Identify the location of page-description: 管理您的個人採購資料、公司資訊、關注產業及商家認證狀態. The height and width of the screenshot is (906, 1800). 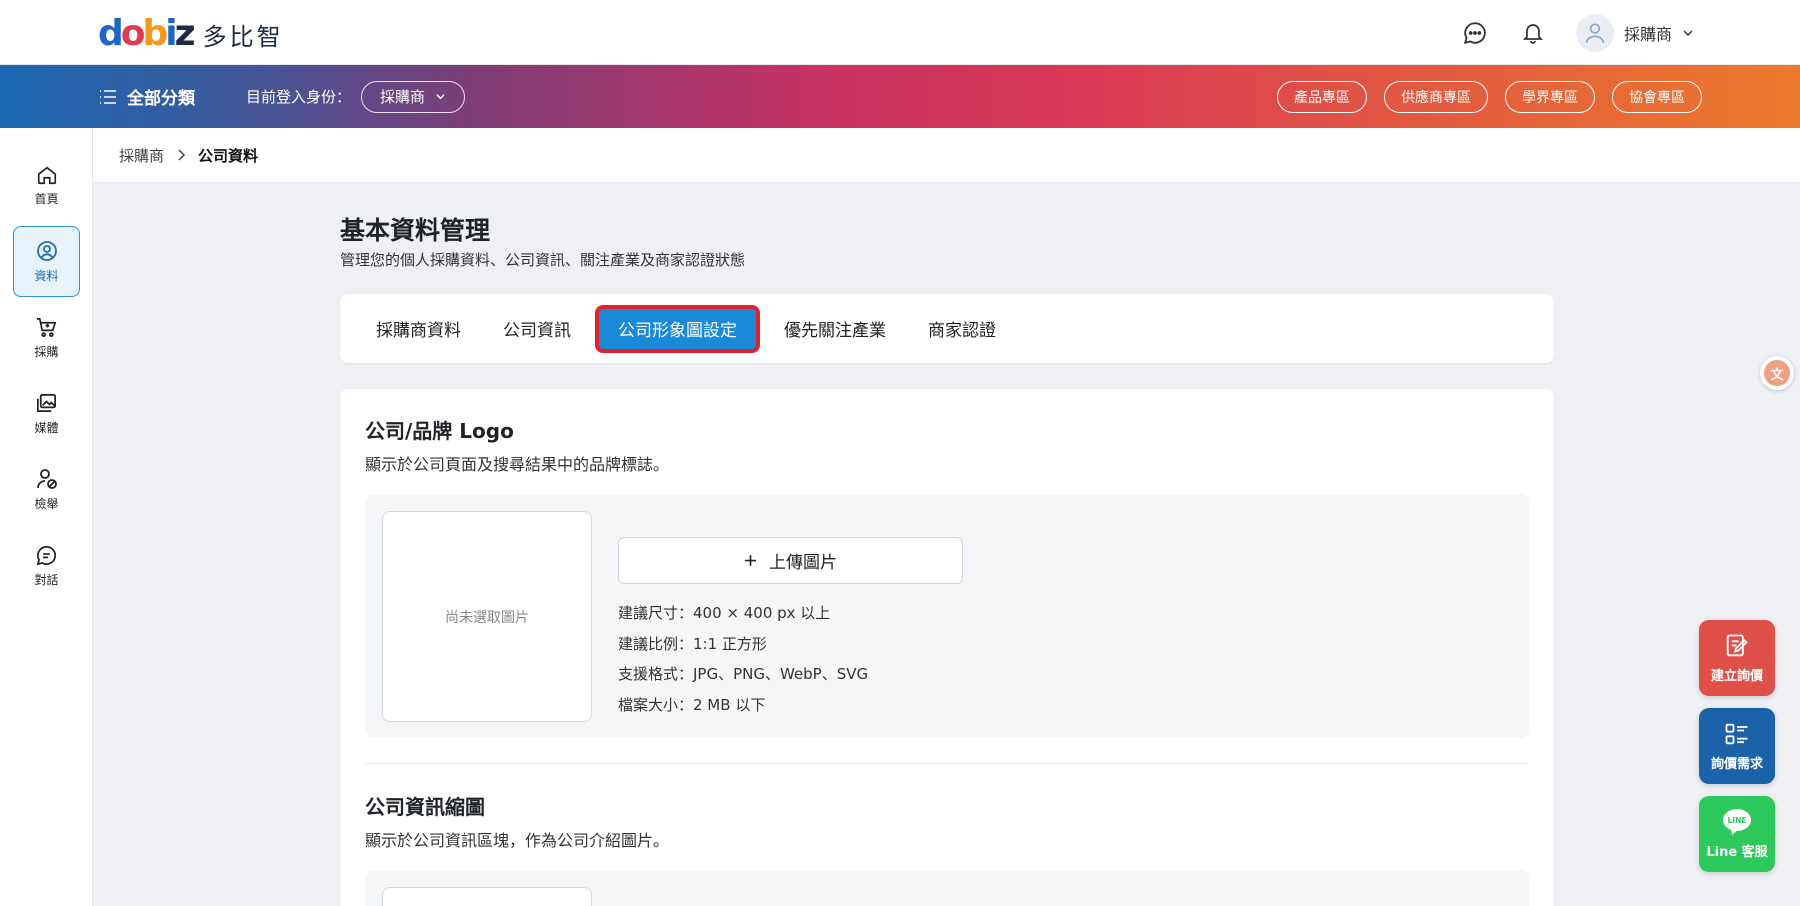
(543, 260).